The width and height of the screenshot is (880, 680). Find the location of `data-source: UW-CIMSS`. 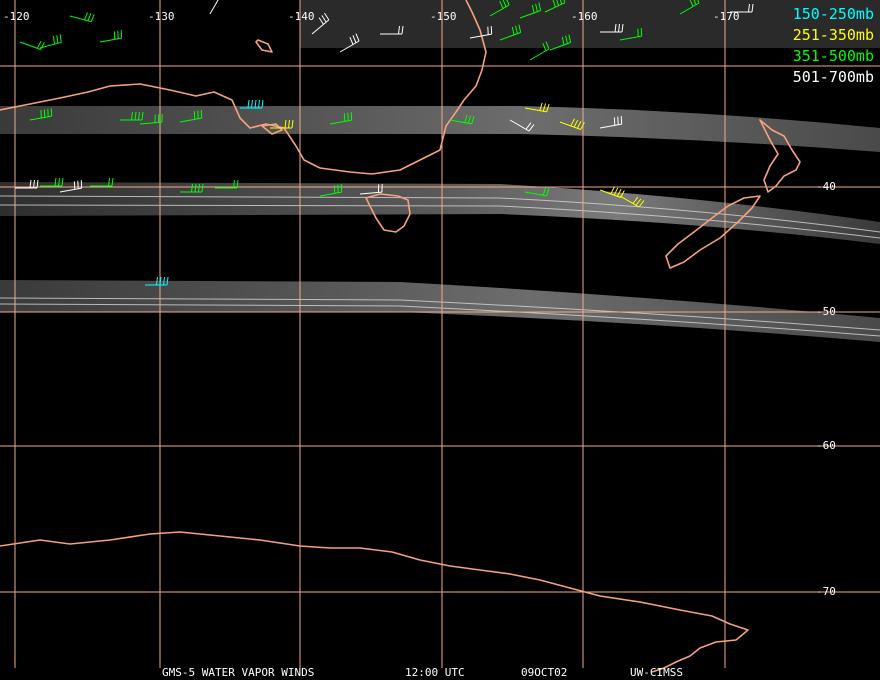

data-source: UW-CIMSS is located at coordinates (656, 672).